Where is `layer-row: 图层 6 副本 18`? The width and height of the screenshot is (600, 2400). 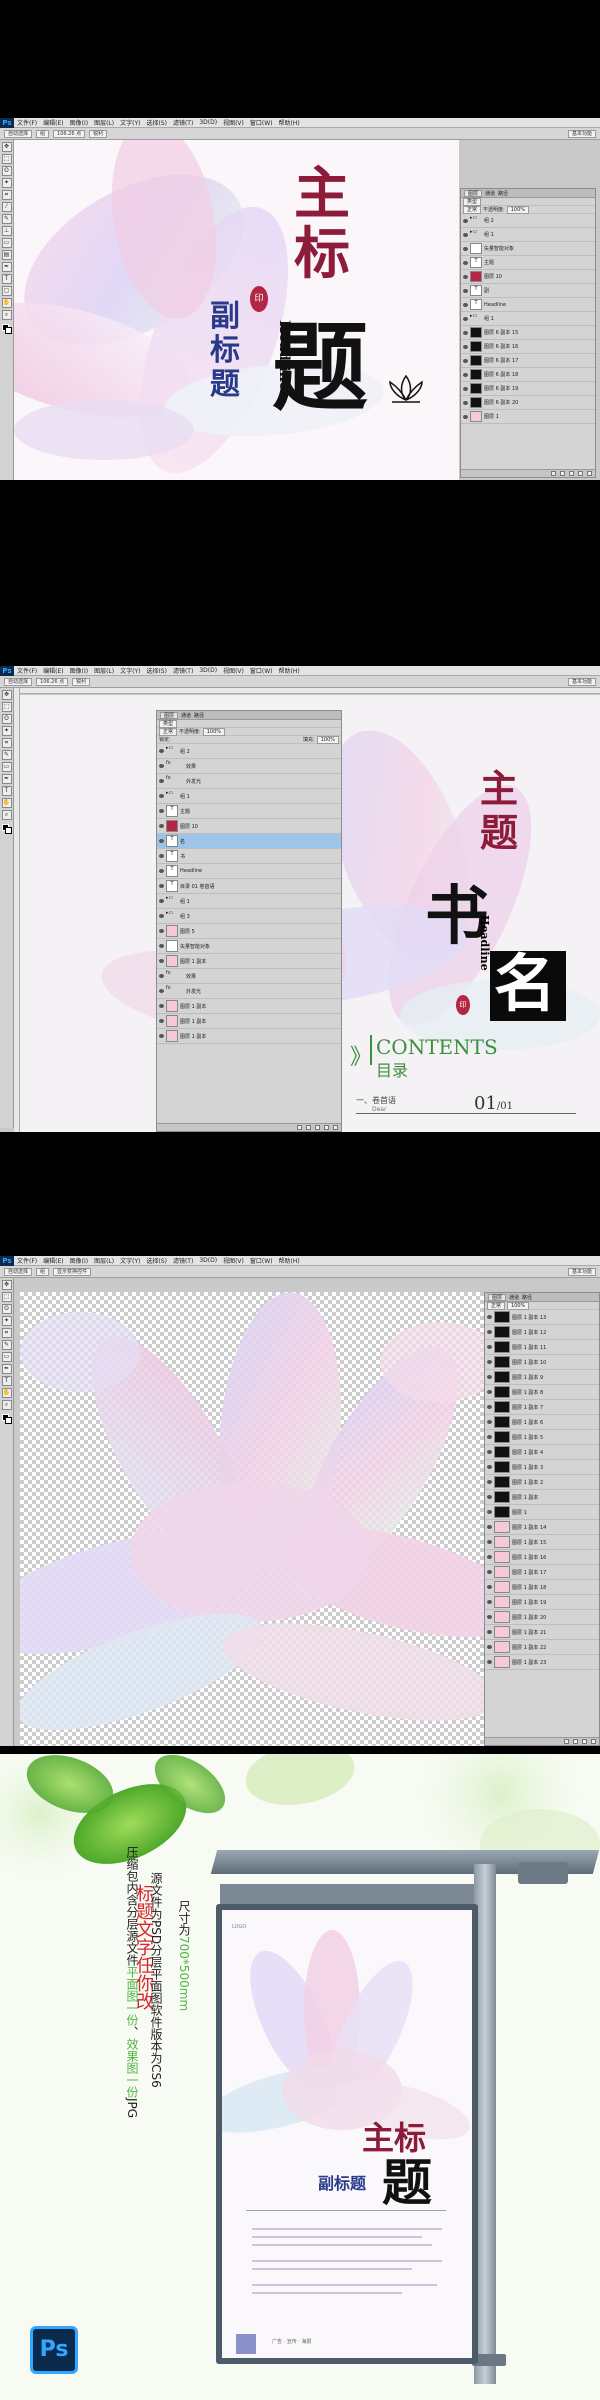 layer-row: 图层 6 副本 18 is located at coordinates (528, 375).